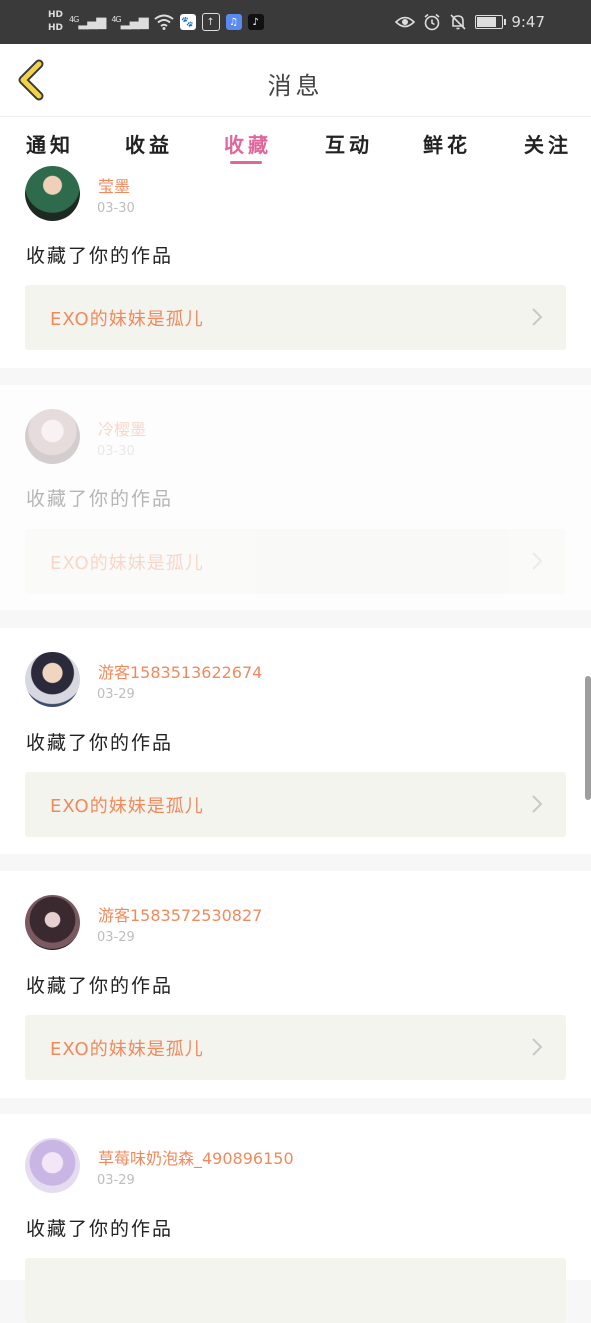 The image size is (591, 1323). What do you see at coordinates (50, 143) in the screenshot?
I see `tab-notice: 通知` at bounding box center [50, 143].